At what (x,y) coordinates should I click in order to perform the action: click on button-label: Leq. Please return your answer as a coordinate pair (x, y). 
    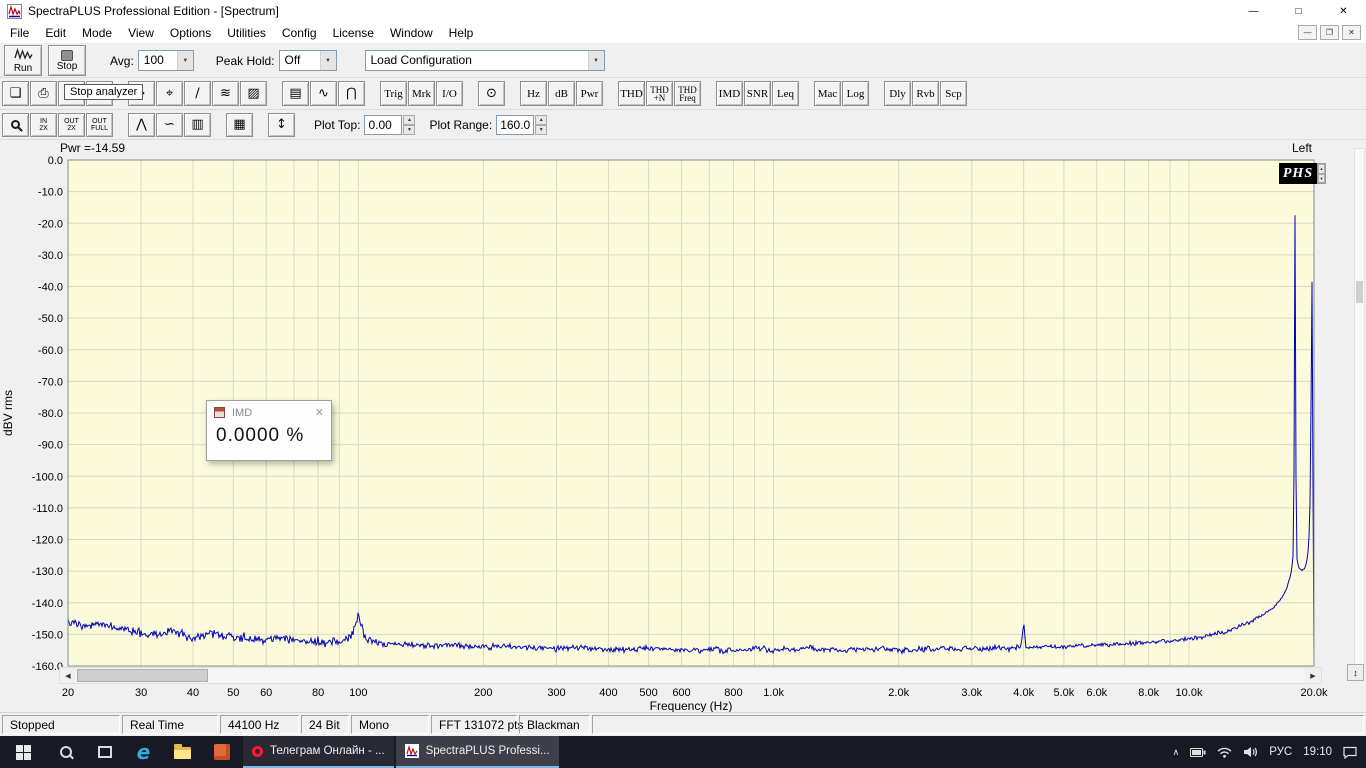
    Looking at the image, I should click on (785, 93).